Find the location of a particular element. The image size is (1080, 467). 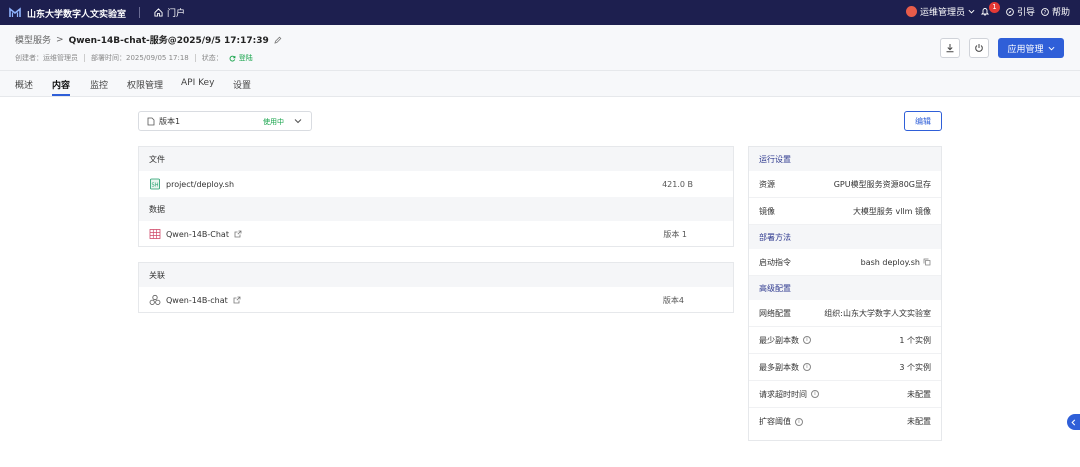

start-command-value-wrap: bash deploy.sh is located at coordinates (896, 262).